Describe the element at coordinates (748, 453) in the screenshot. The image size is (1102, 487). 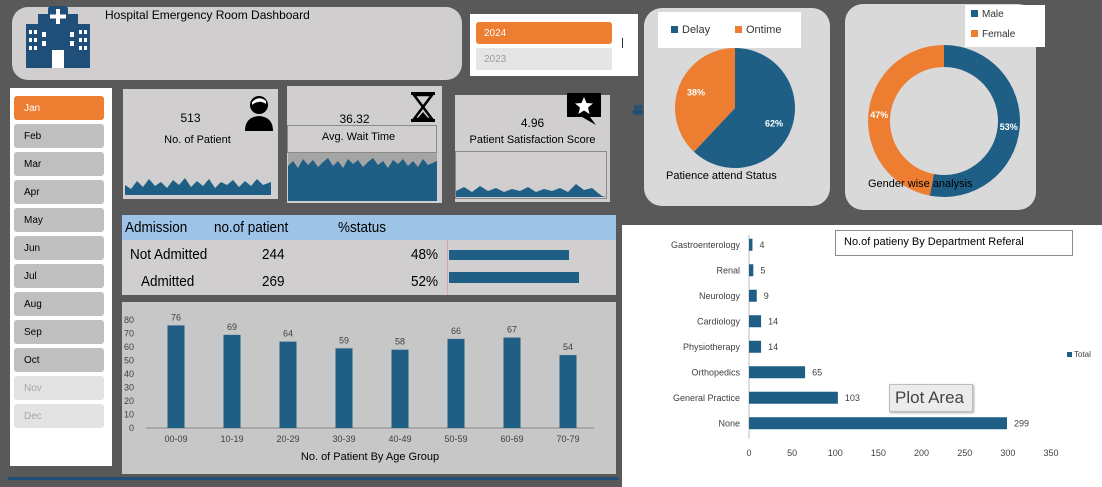
I see `x-tick-label: 0` at that location.